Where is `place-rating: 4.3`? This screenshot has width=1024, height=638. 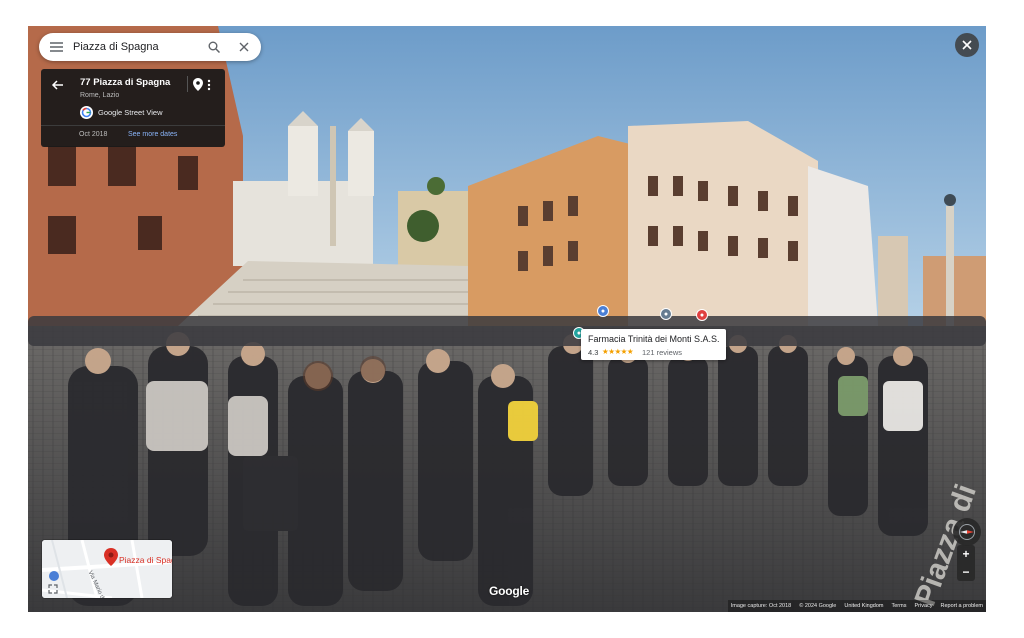 place-rating: 4.3 is located at coordinates (593, 352).